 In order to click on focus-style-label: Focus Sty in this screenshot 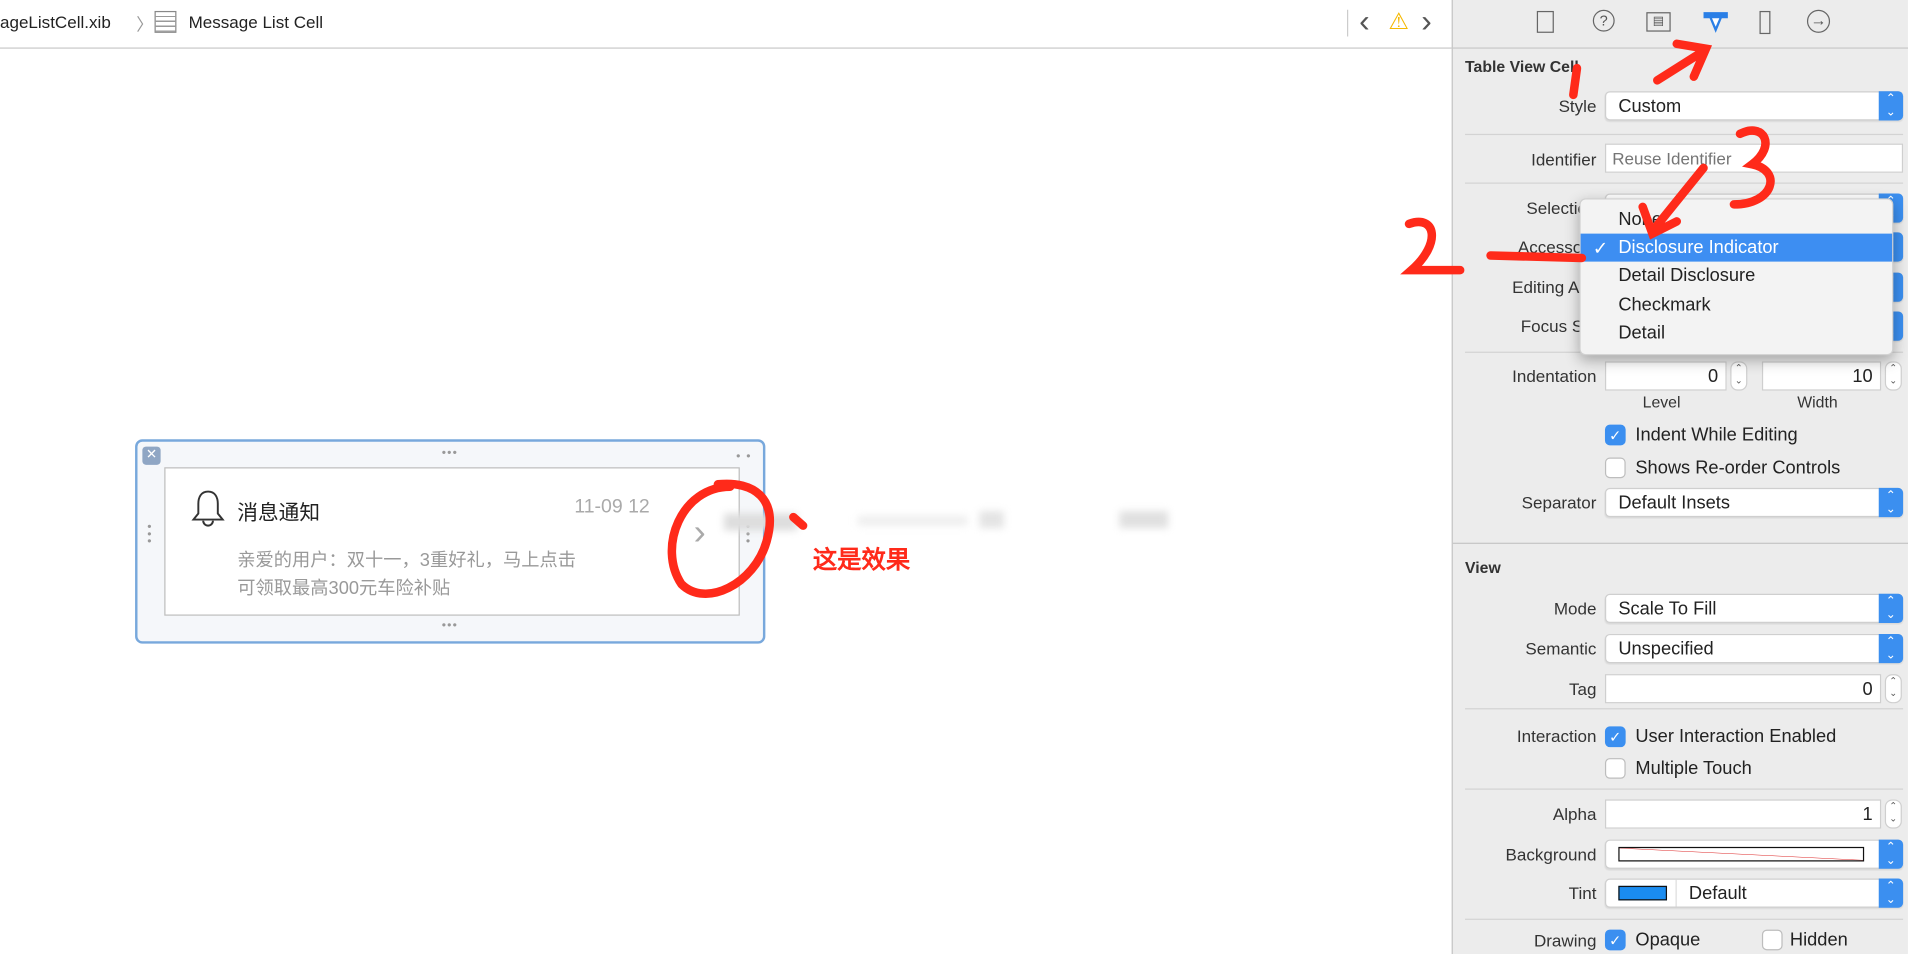, I will do `click(1558, 326)`.